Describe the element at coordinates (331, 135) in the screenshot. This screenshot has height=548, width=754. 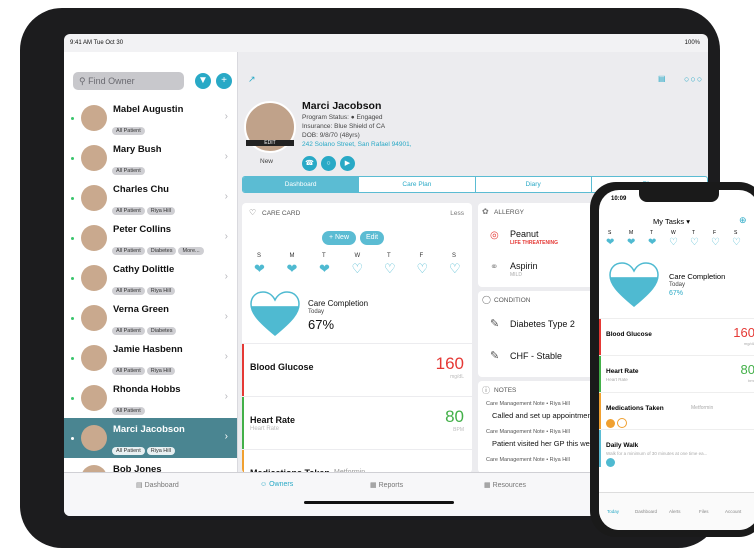
I see `dob: DOB: 9/8/70 (48yrs)` at that location.